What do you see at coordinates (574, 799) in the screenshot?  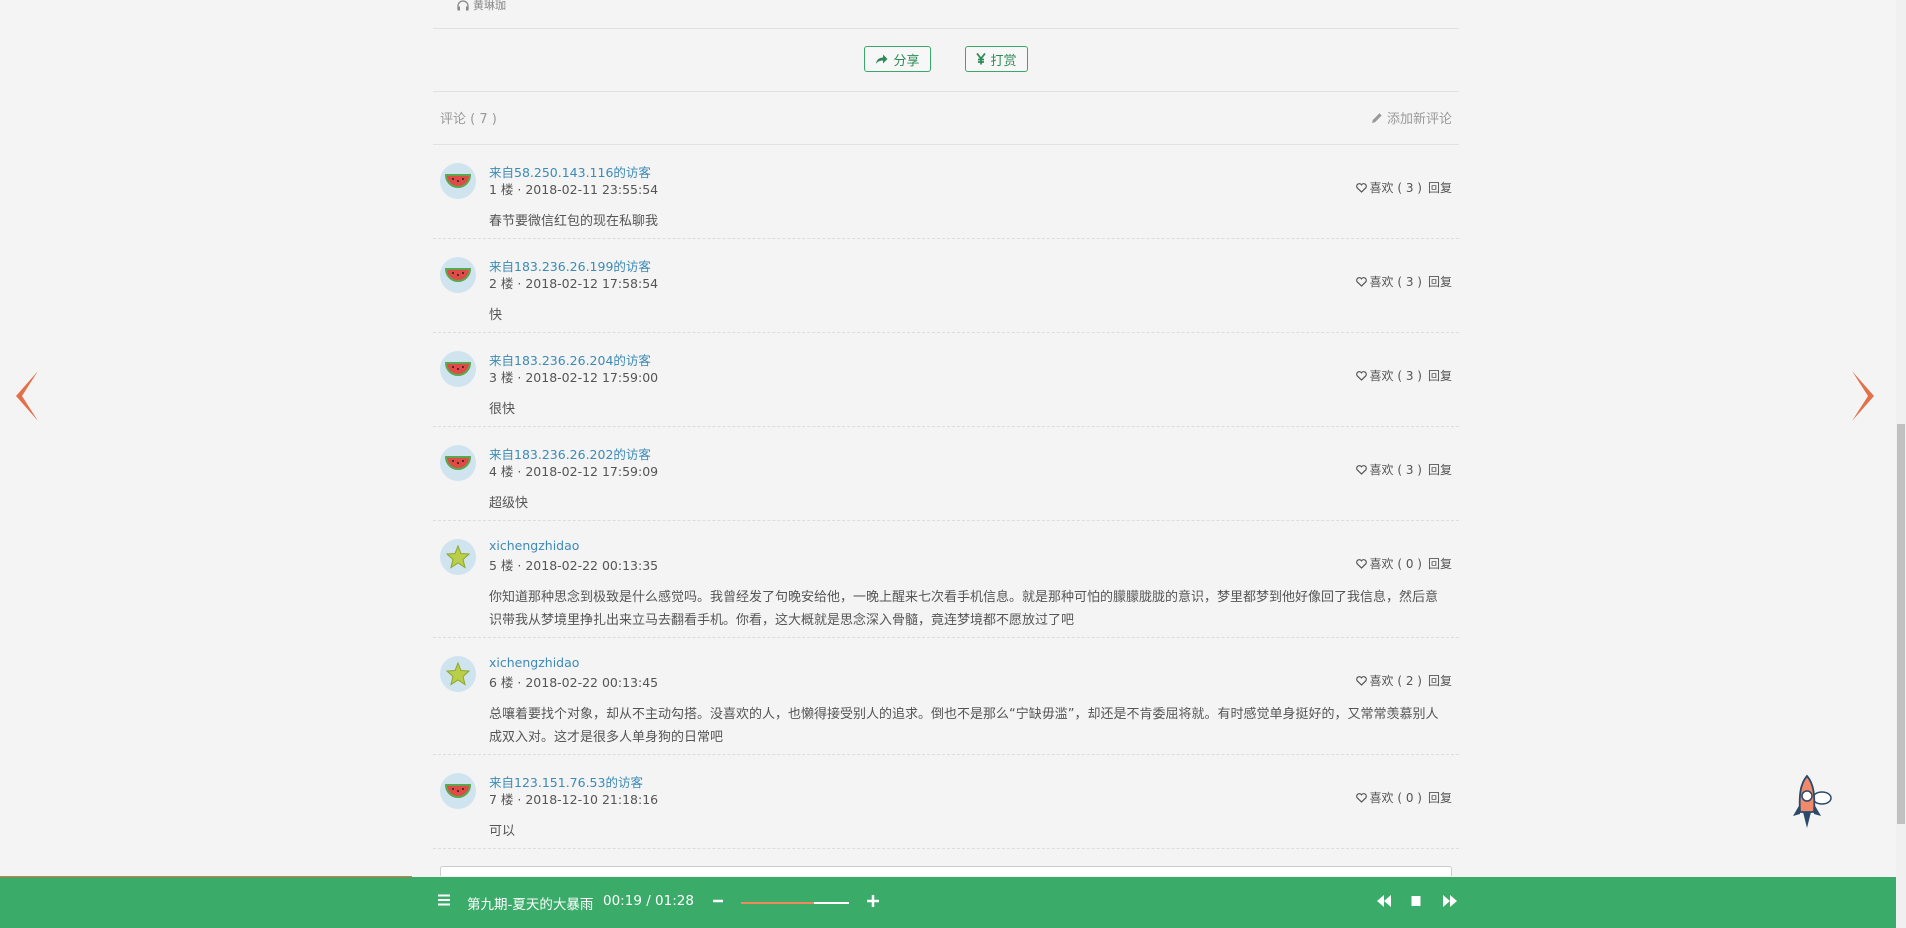 I see `comment-meta: 7 楼 · 2018-12-10 21:18:16` at bounding box center [574, 799].